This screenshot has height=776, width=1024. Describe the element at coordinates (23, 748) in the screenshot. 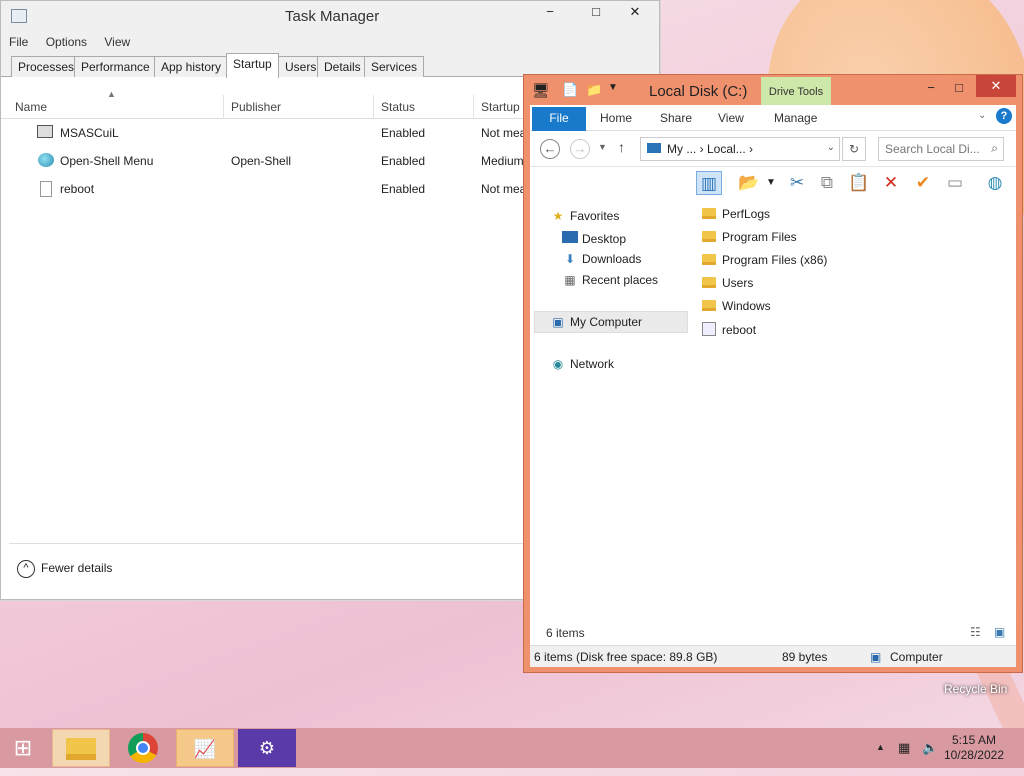

I see `start-button-windows-icon: ⊞` at that location.